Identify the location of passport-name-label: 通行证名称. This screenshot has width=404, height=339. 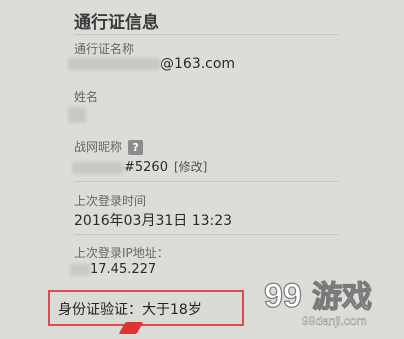
(104, 49).